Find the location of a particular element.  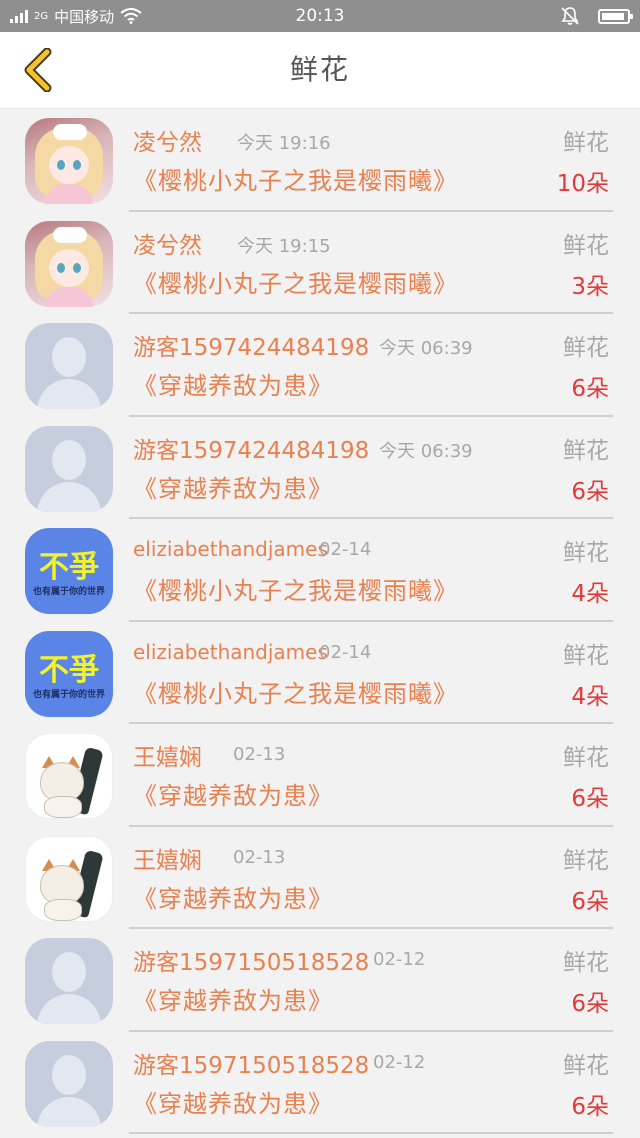

status-time: 20:13 is located at coordinates (320, 16).